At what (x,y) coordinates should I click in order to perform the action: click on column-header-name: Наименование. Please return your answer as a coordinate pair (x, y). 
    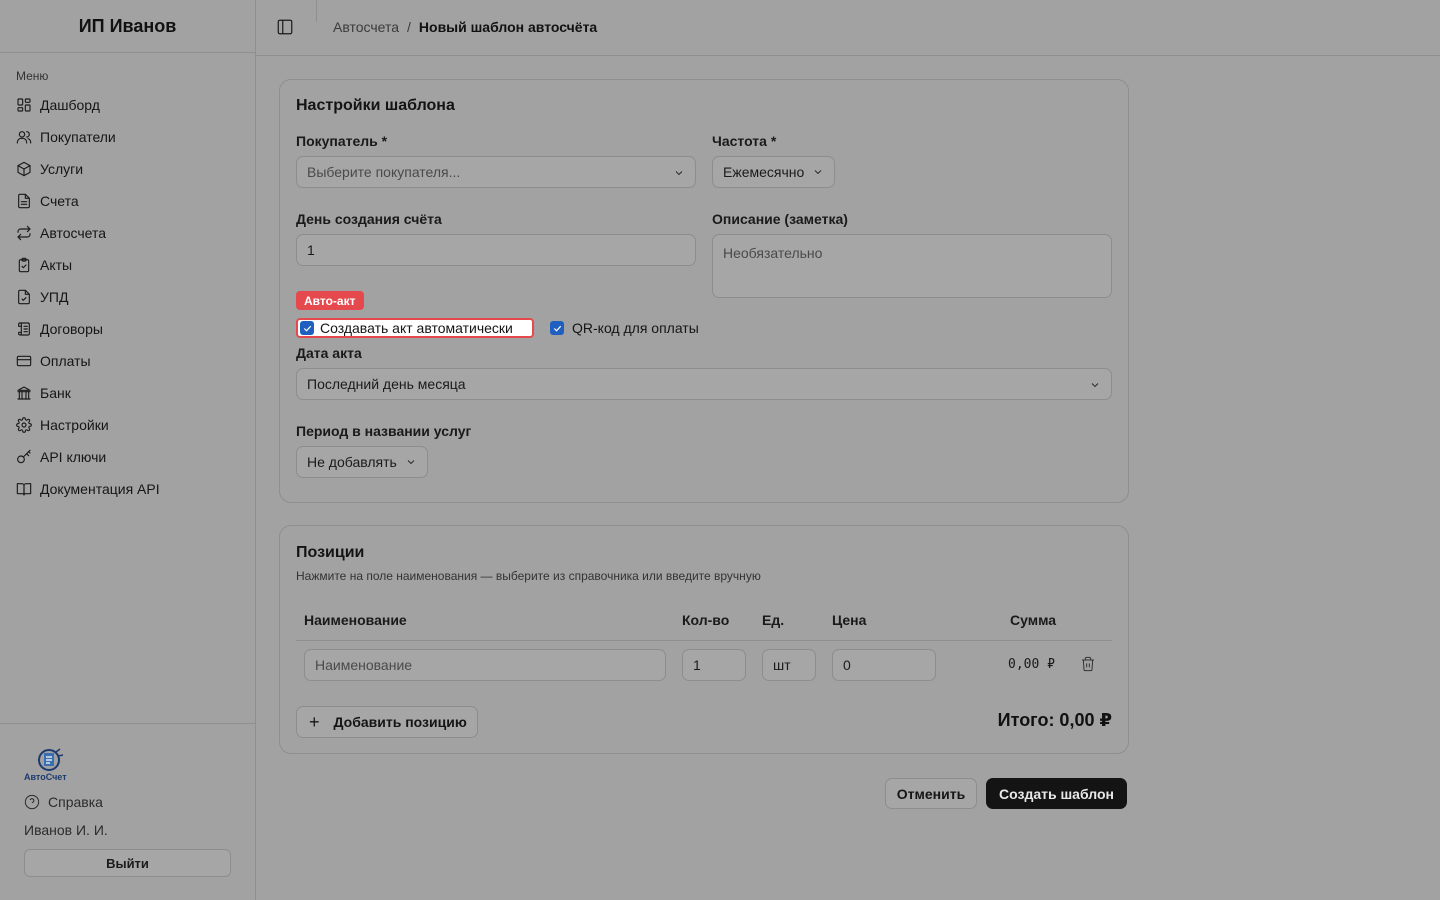
    Looking at the image, I should click on (355, 620).